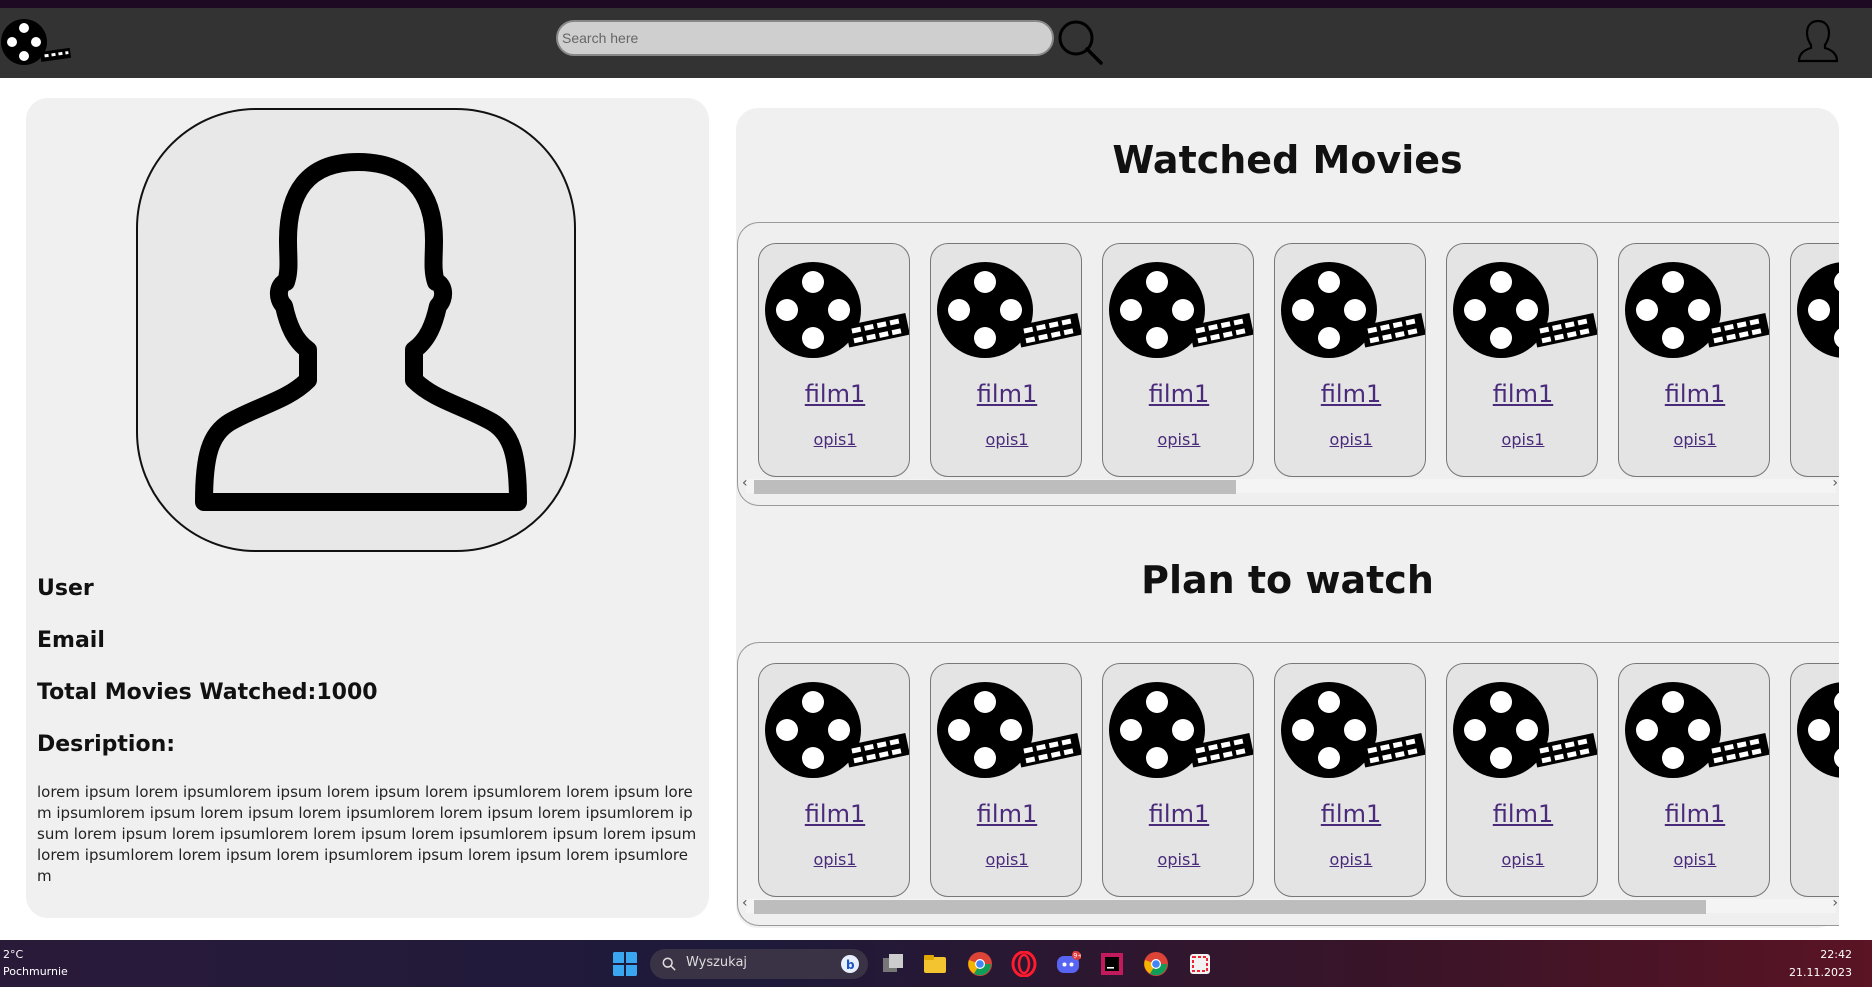 Image resolution: width=1872 pixels, height=987 pixels. What do you see at coordinates (1156, 964) in the screenshot?
I see `chrome-profile-icon` at bounding box center [1156, 964].